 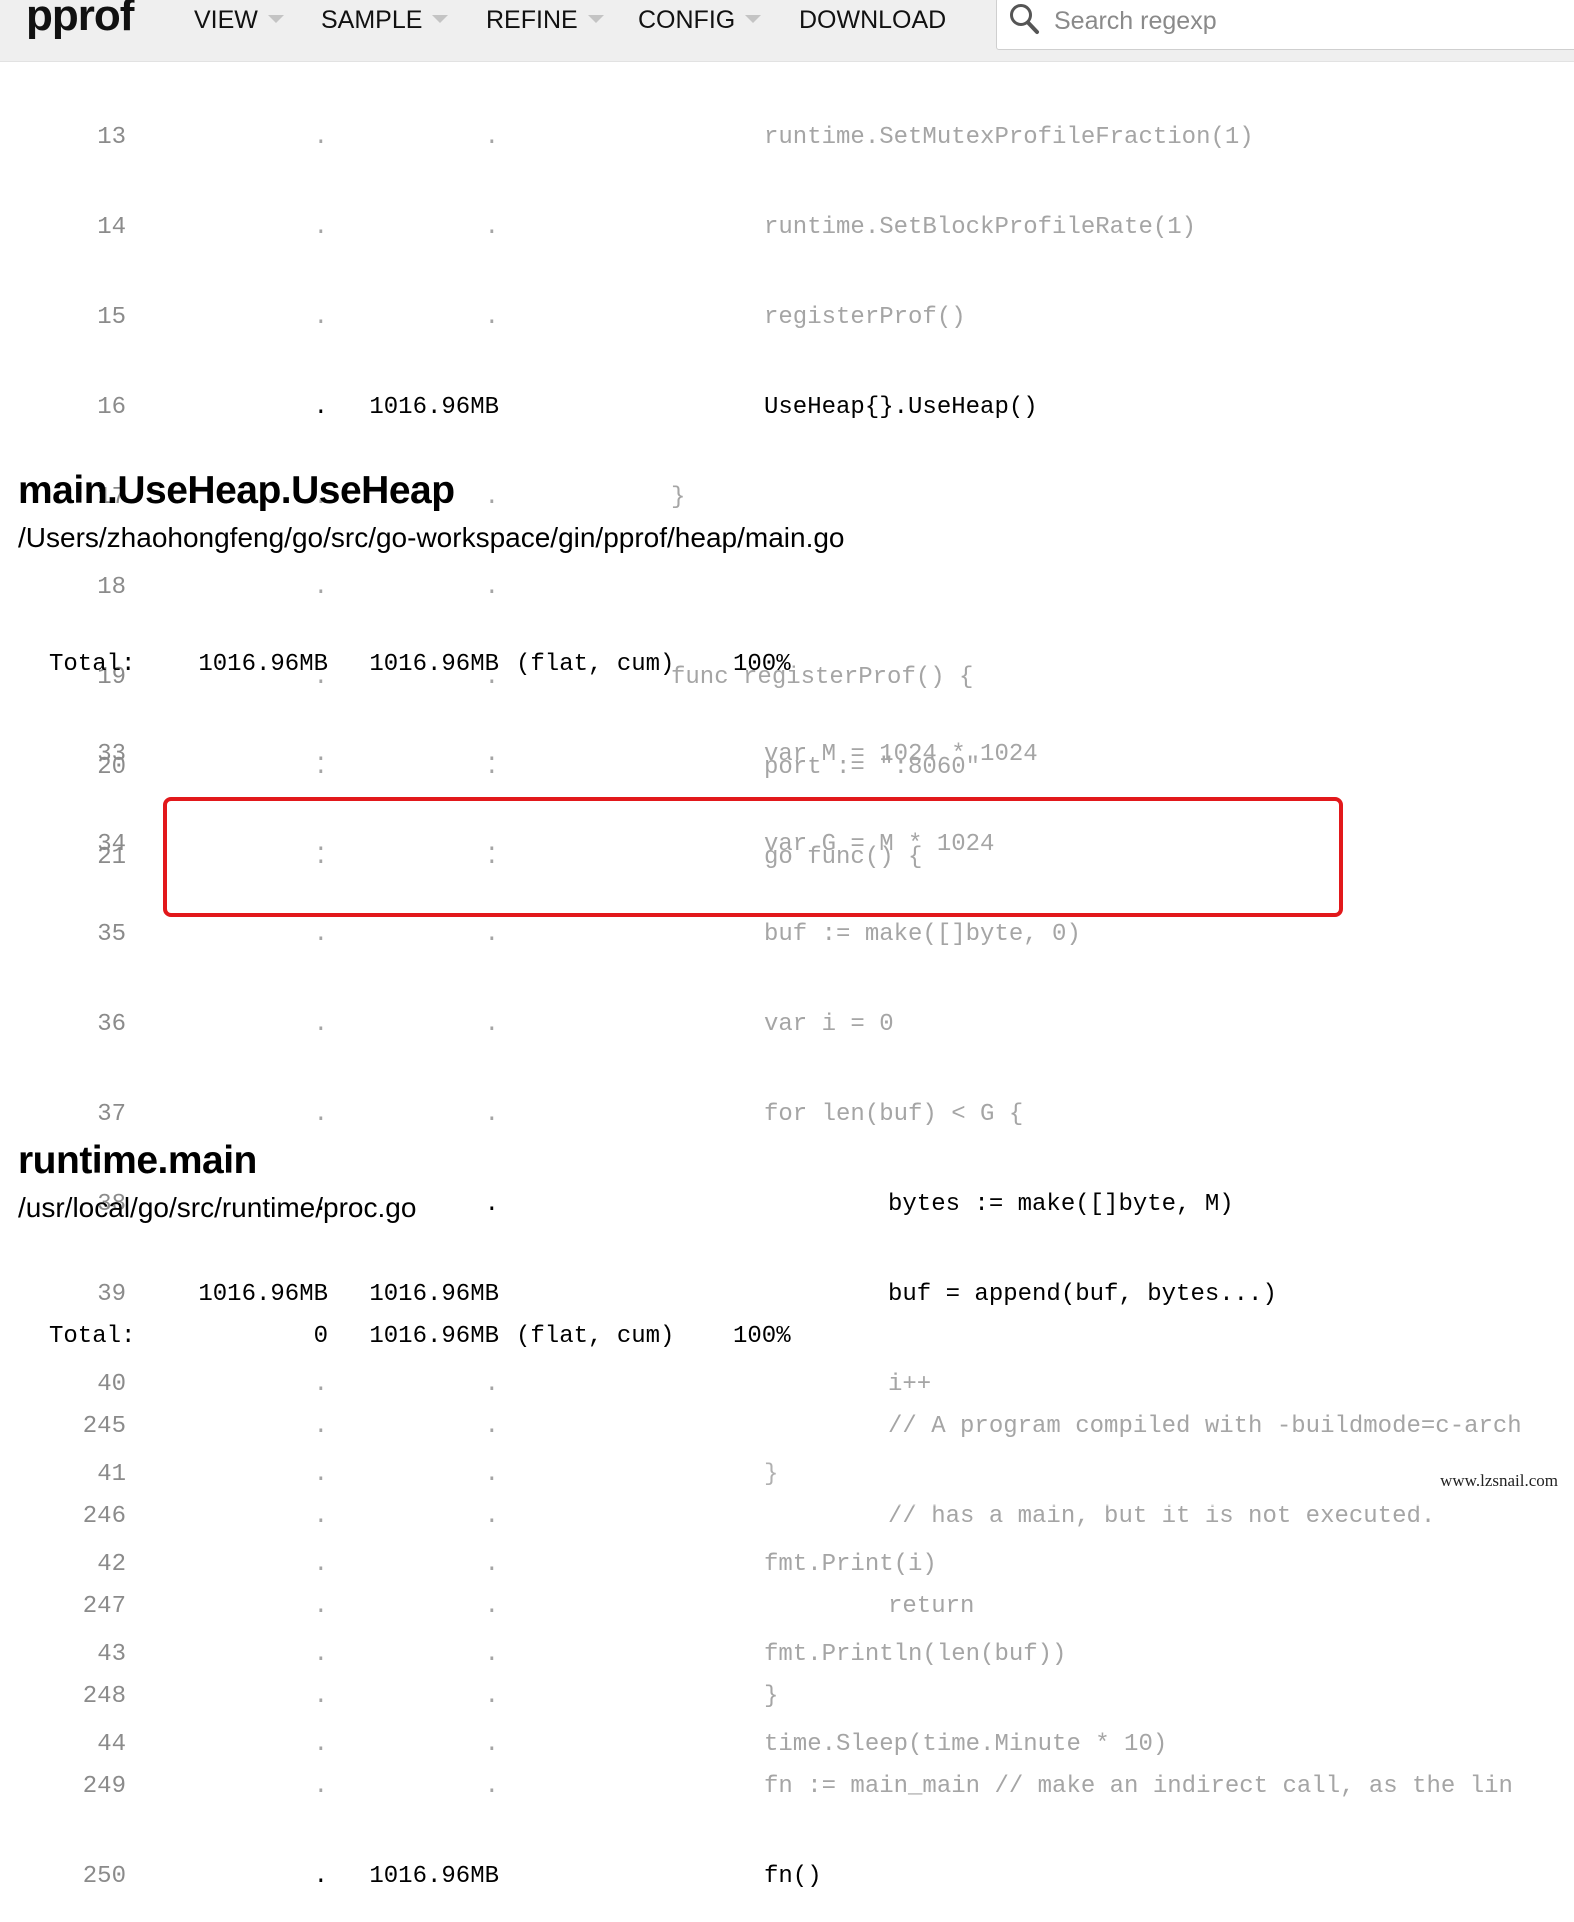 What do you see at coordinates (922, 934) in the screenshot?
I see `source-code: buf := make([]byte, 0)` at bounding box center [922, 934].